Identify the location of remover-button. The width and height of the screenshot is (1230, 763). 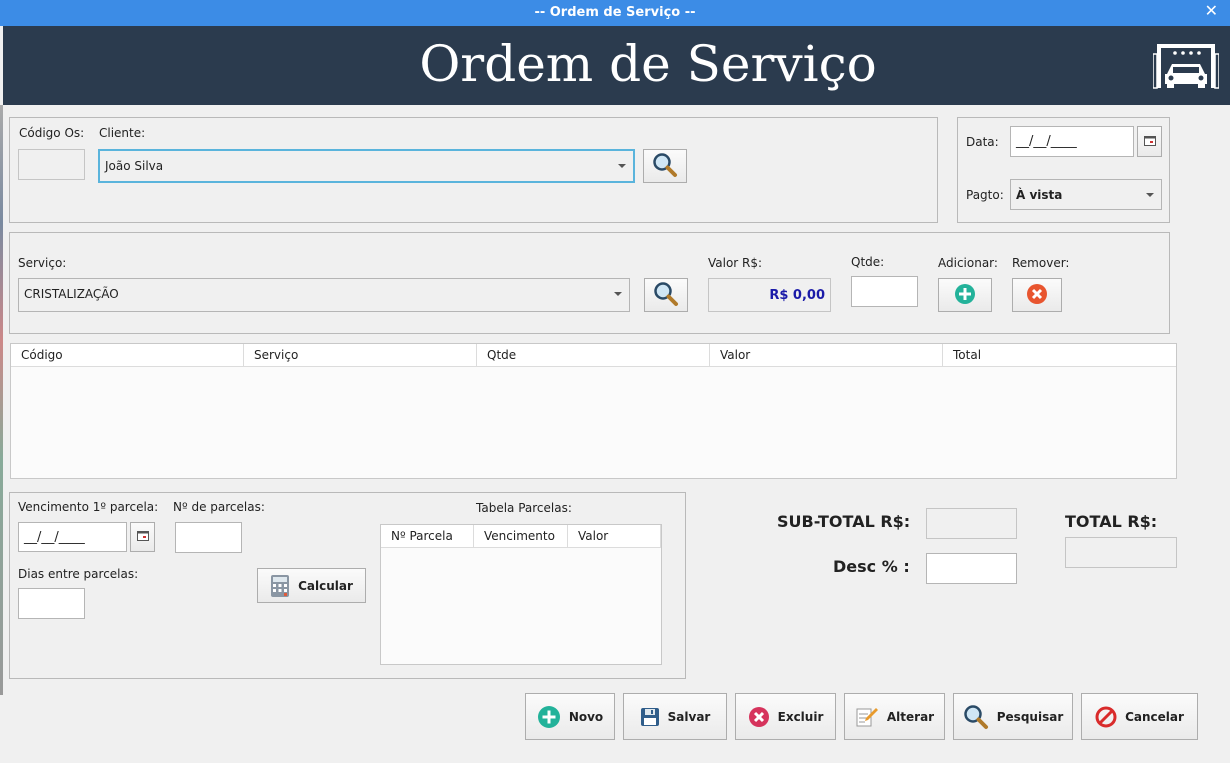
(1037, 295).